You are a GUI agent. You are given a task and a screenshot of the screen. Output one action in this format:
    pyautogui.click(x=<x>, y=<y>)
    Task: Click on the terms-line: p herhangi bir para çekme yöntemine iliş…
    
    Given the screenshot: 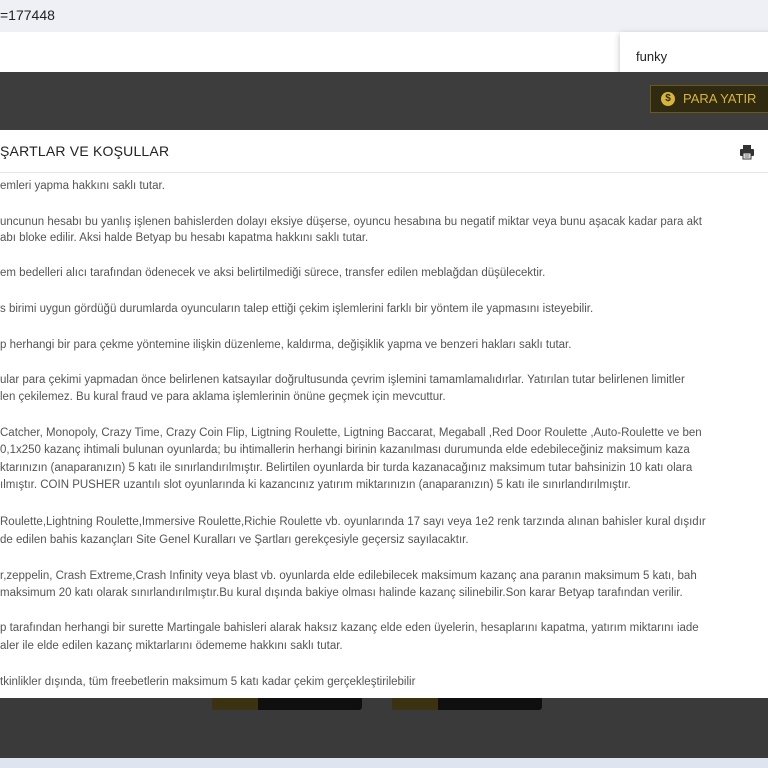 What is the action you would take?
    pyautogui.click(x=286, y=345)
    